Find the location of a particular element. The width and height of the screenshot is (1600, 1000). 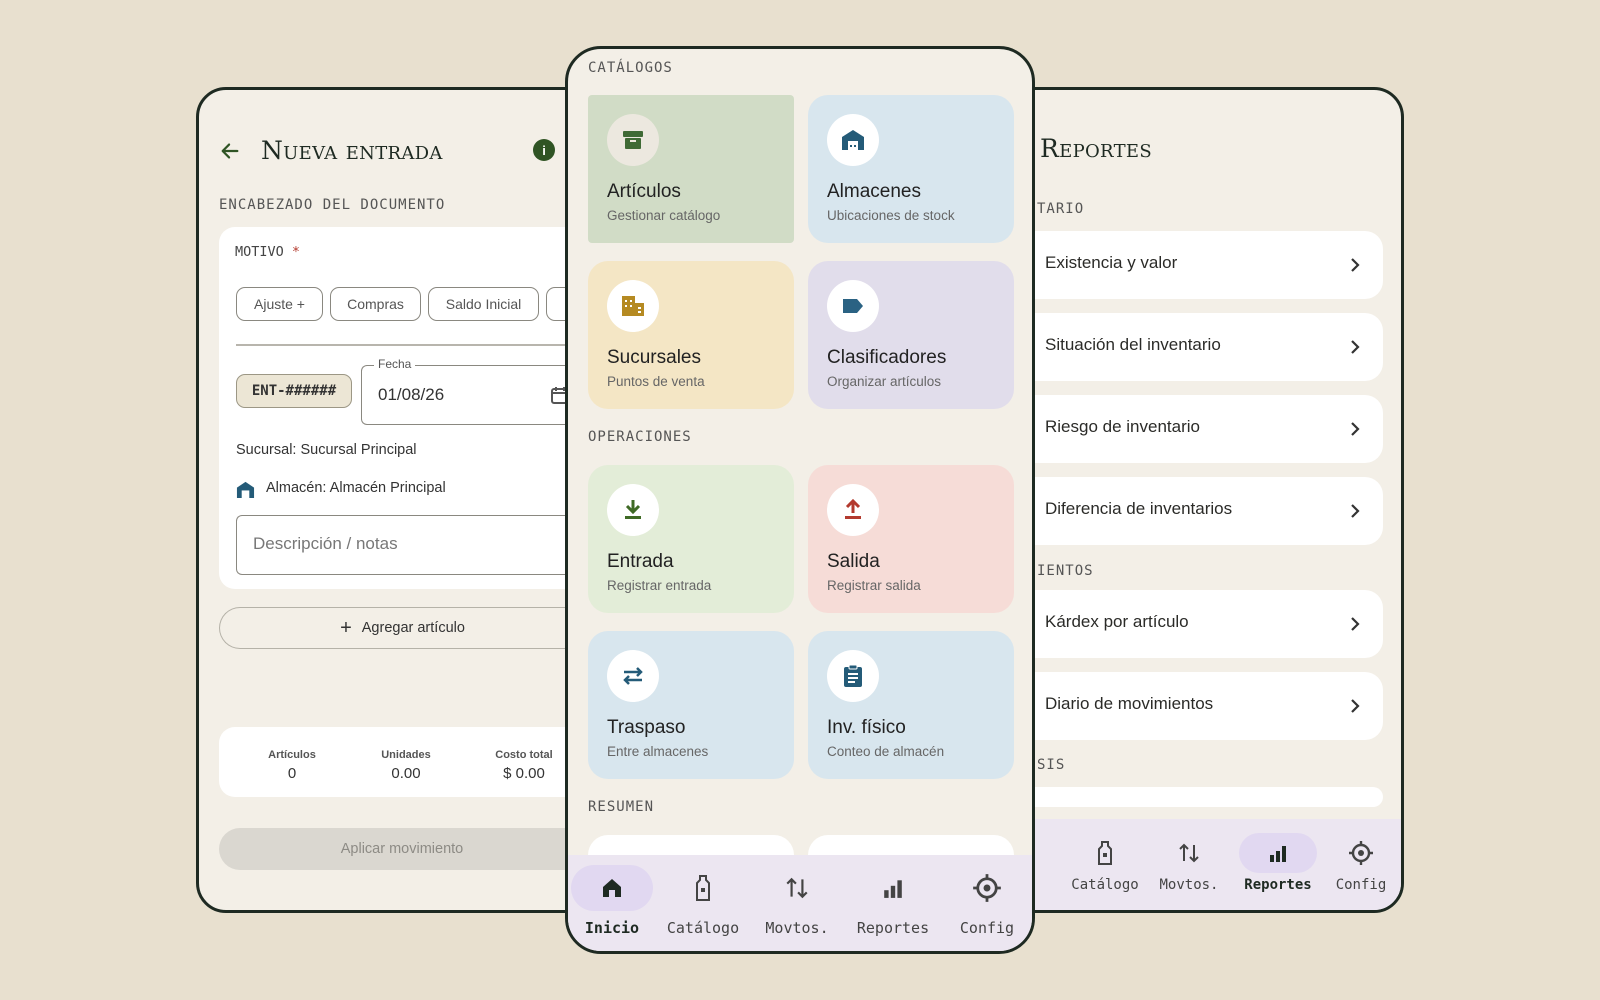

archive-box-icon is located at coordinates (633, 140).